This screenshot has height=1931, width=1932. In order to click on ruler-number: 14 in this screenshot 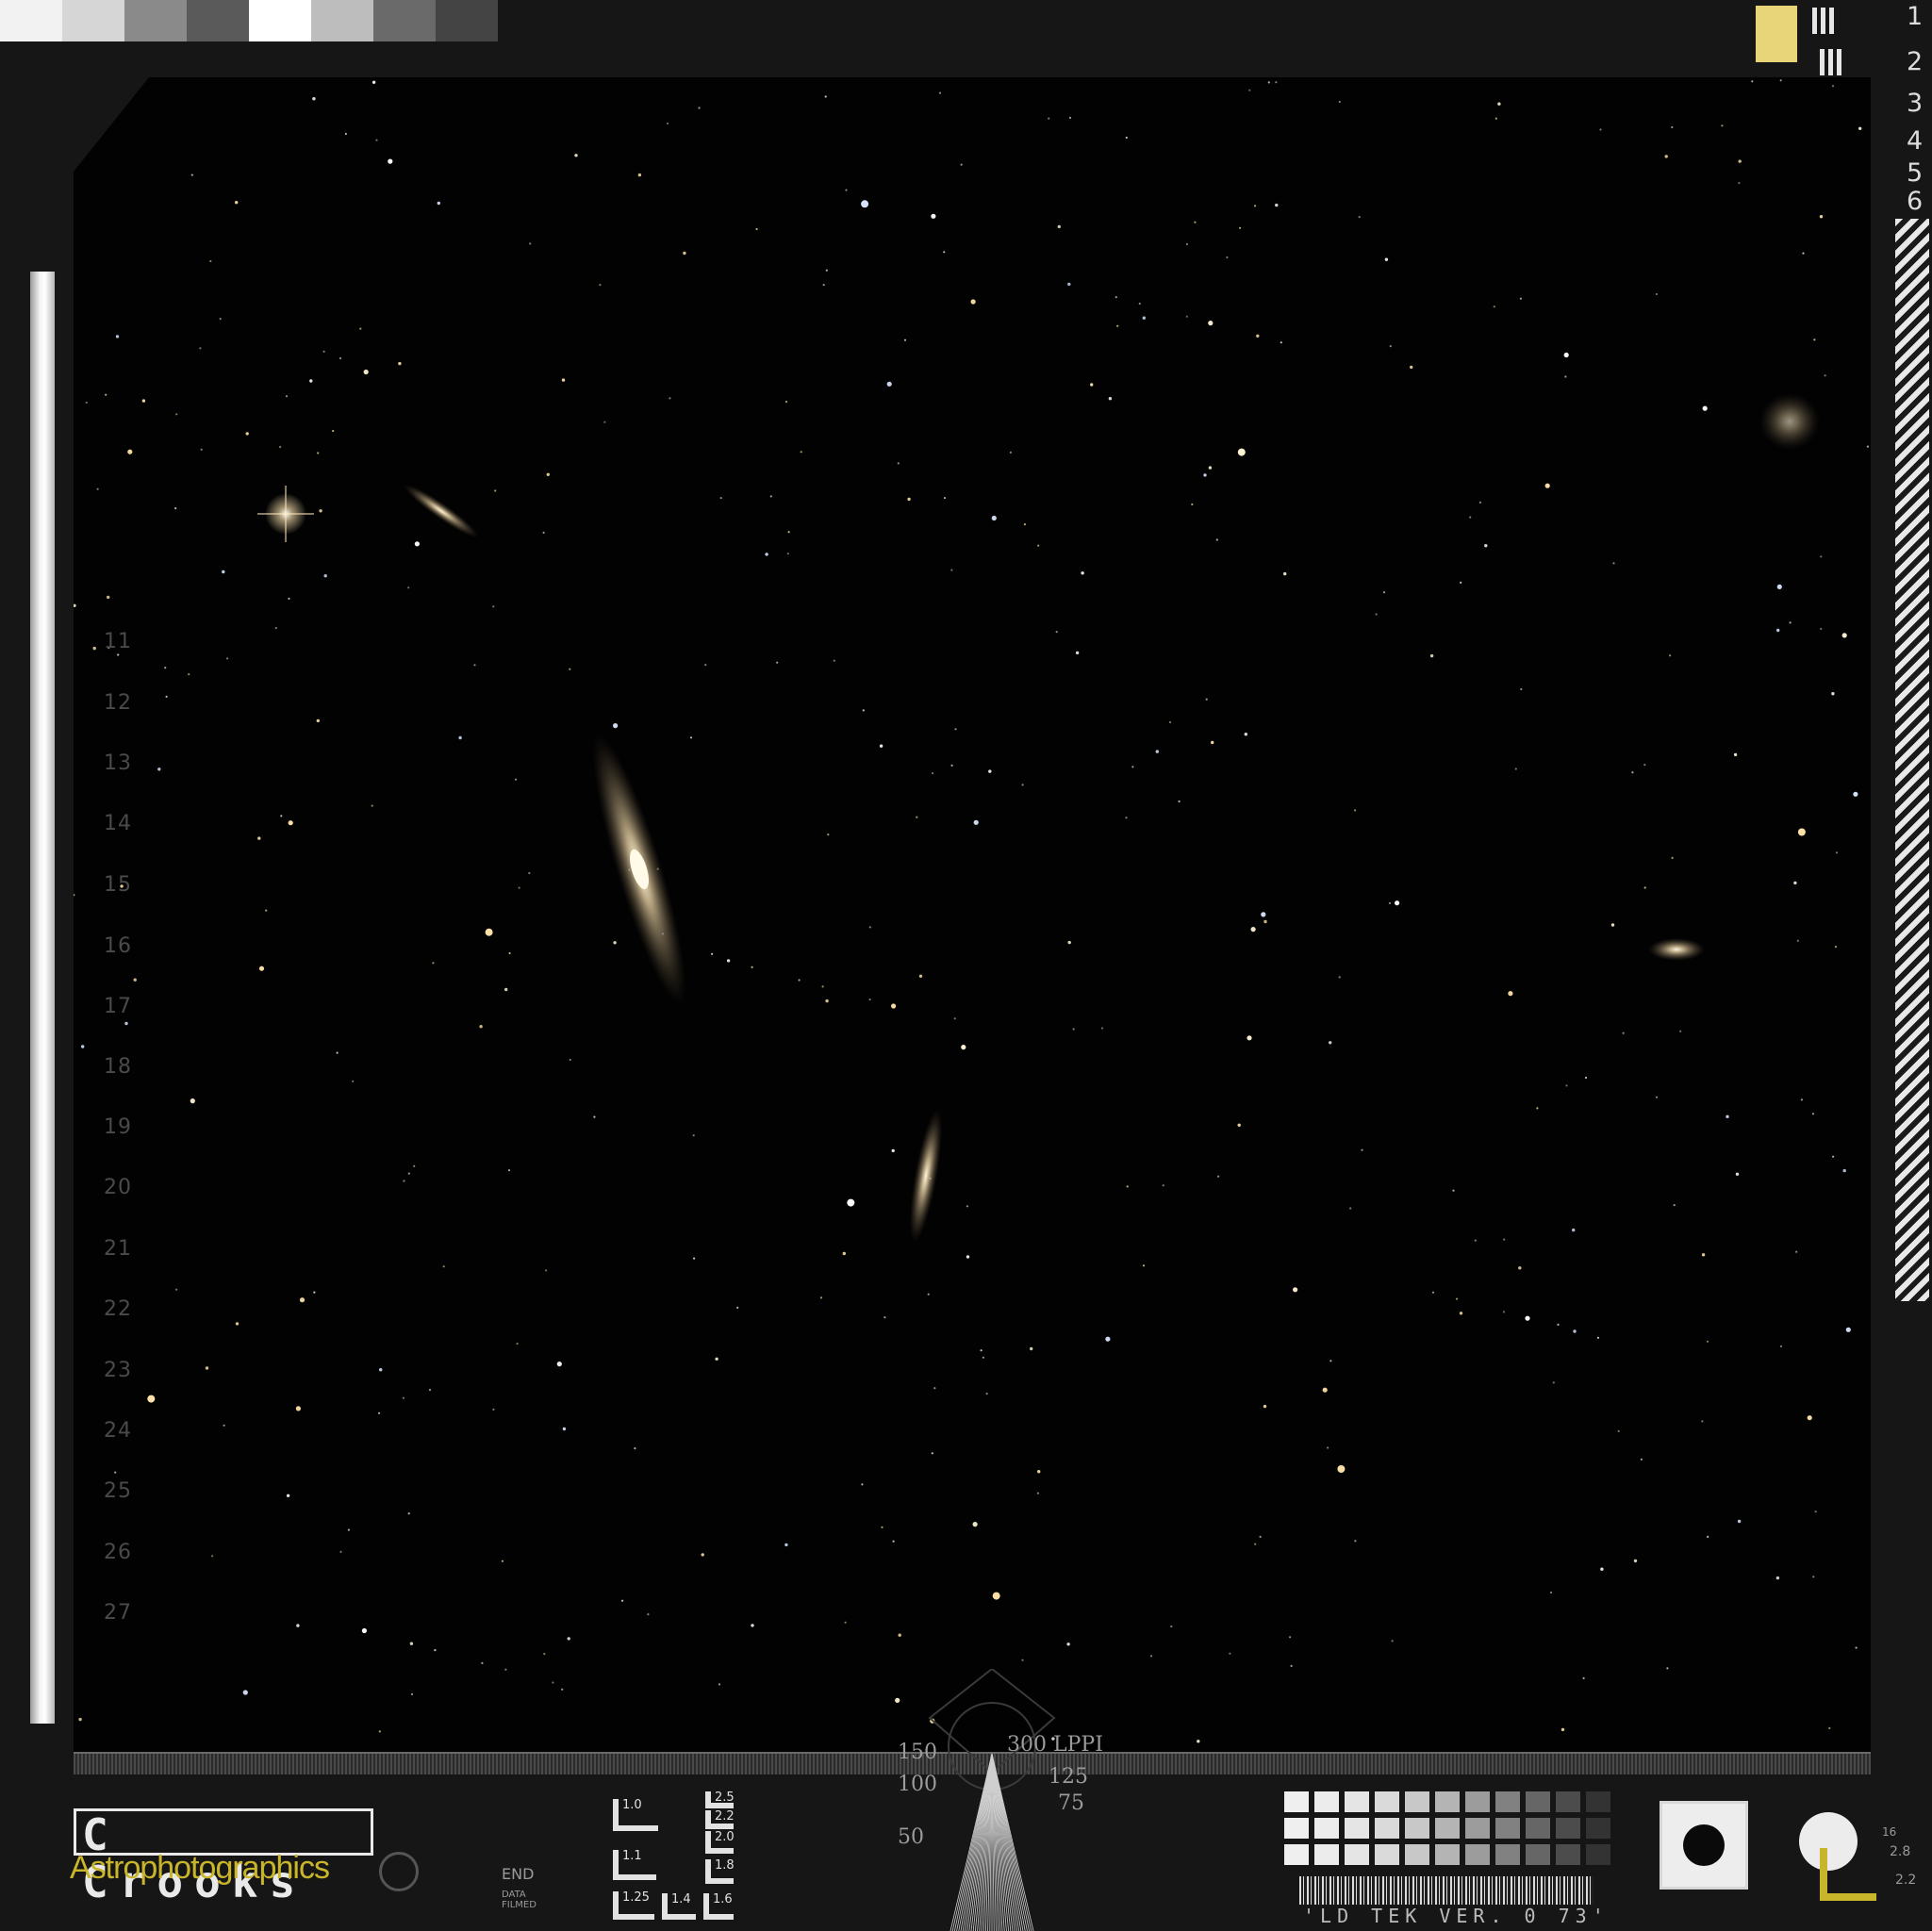, I will do `click(118, 823)`.